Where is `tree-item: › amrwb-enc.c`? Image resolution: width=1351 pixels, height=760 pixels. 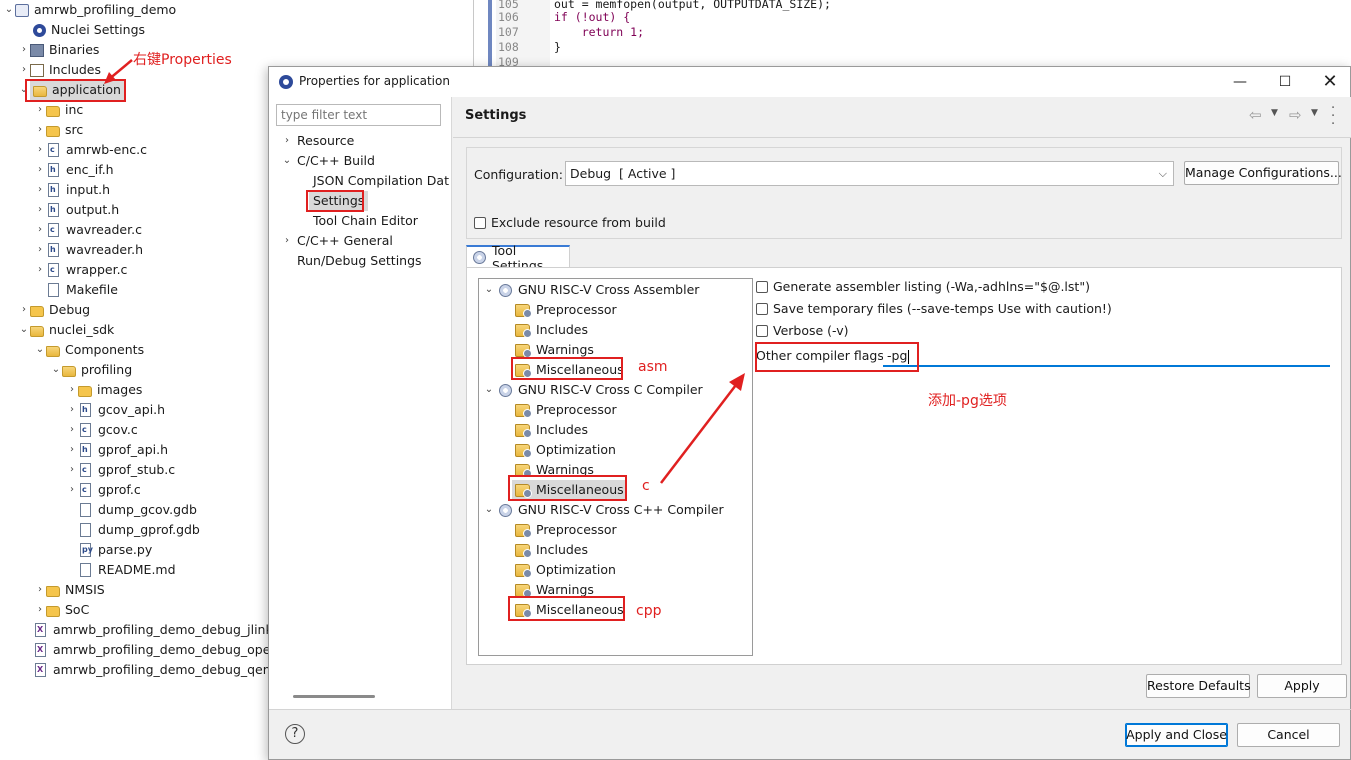
tree-item: › amrwb-enc.c is located at coordinates (90, 150).